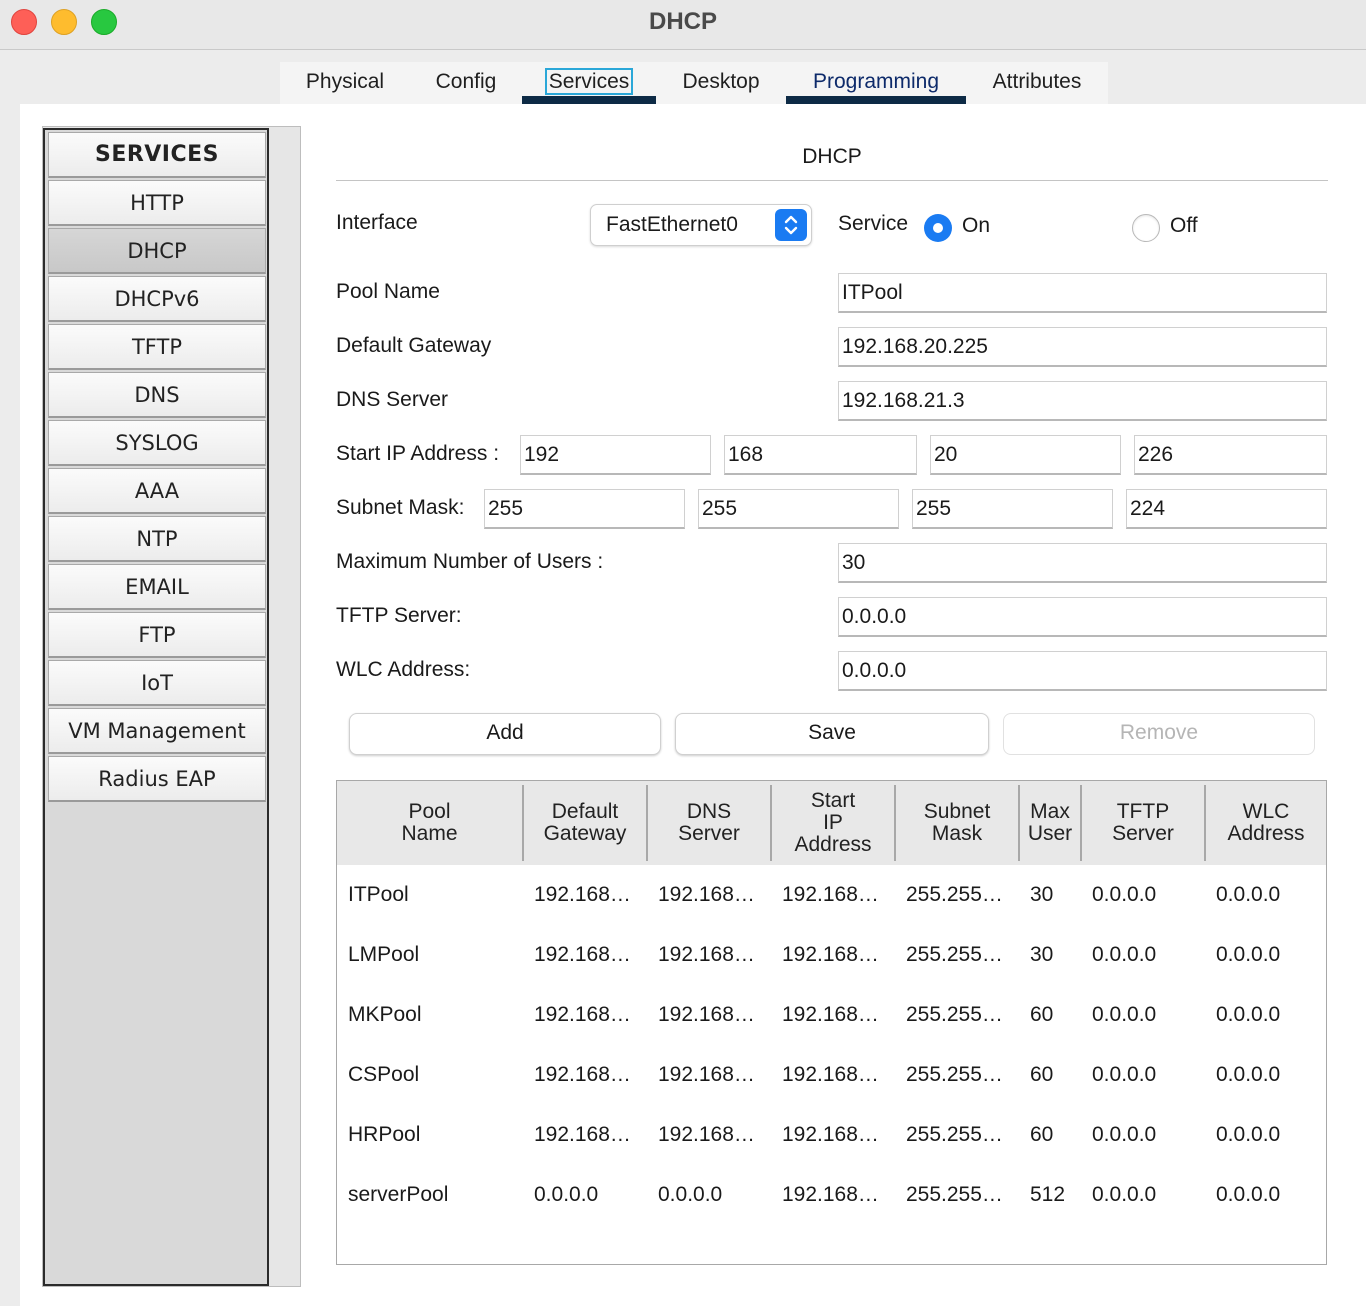 This screenshot has height=1306, width=1366. What do you see at coordinates (377, 222) in the screenshot?
I see `interface-label: Interface` at bounding box center [377, 222].